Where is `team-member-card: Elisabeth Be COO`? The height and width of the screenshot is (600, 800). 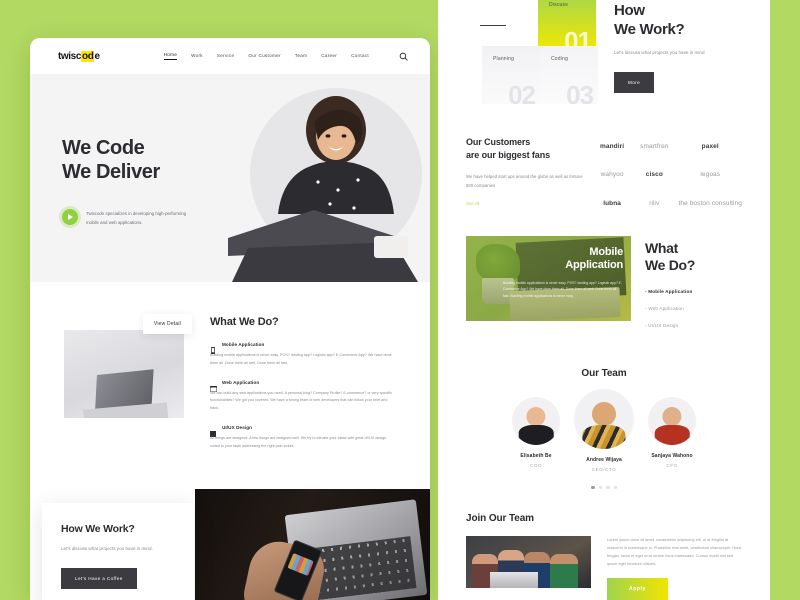
team-member-card: Elisabeth Be COO is located at coordinates (536, 432).